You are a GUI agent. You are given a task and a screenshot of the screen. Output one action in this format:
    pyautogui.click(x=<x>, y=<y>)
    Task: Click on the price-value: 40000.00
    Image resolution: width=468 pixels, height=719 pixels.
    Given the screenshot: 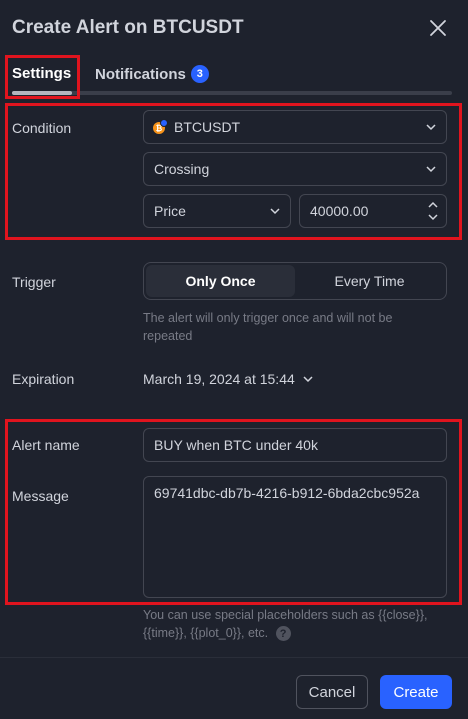 What is the action you would take?
    pyautogui.click(x=339, y=211)
    